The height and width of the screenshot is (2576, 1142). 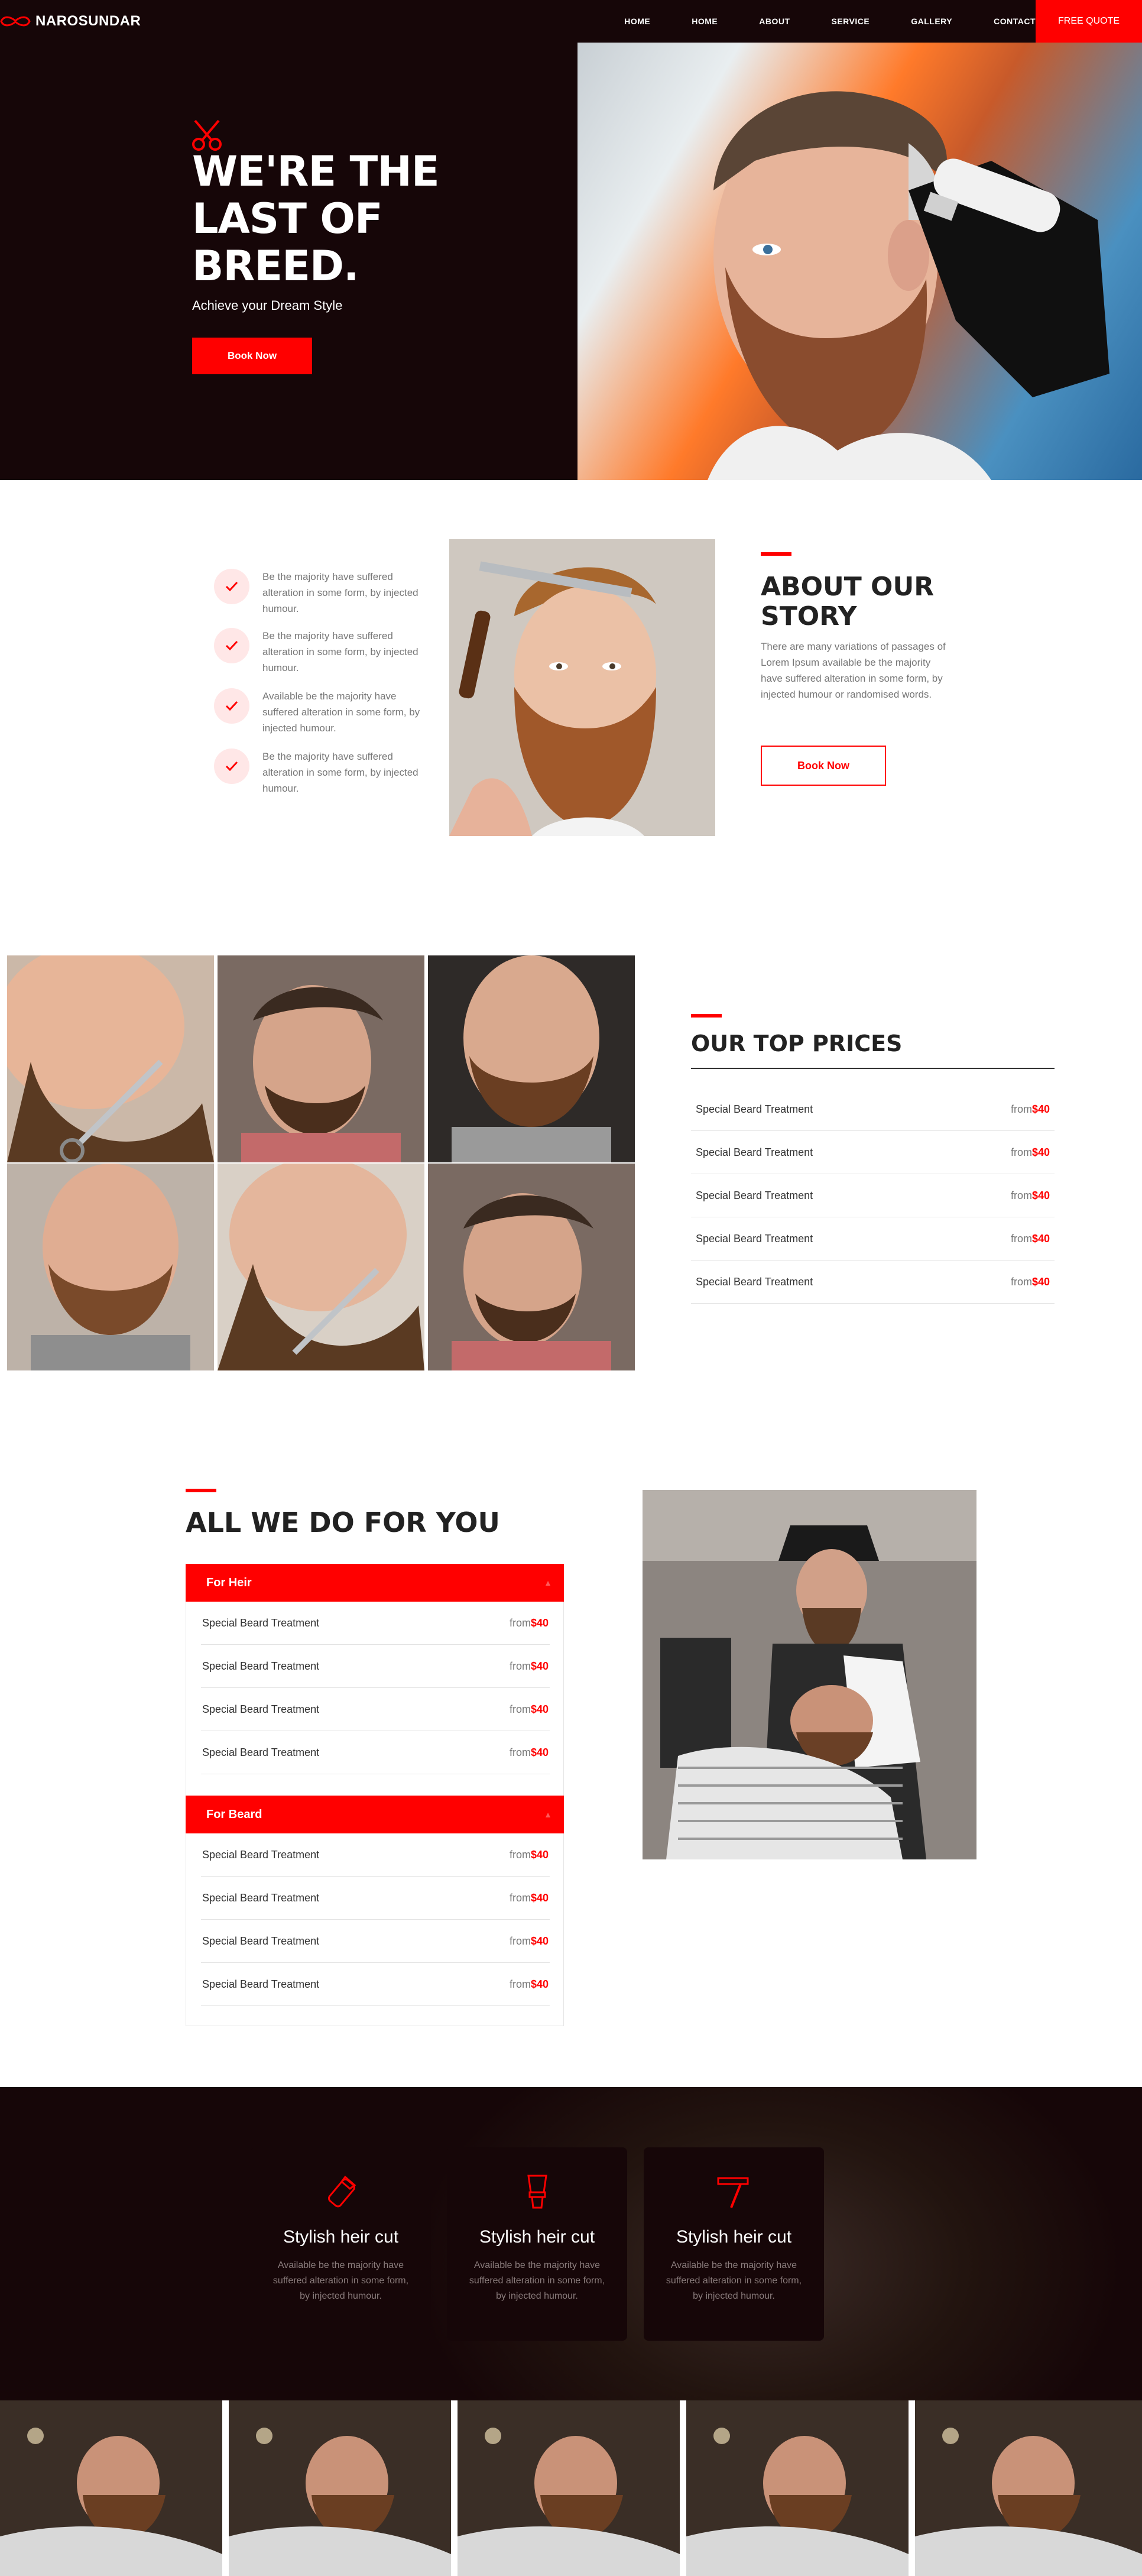 I want to click on hero-title: WE'RE THE LAST OF BREED., so click(x=316, y=218).